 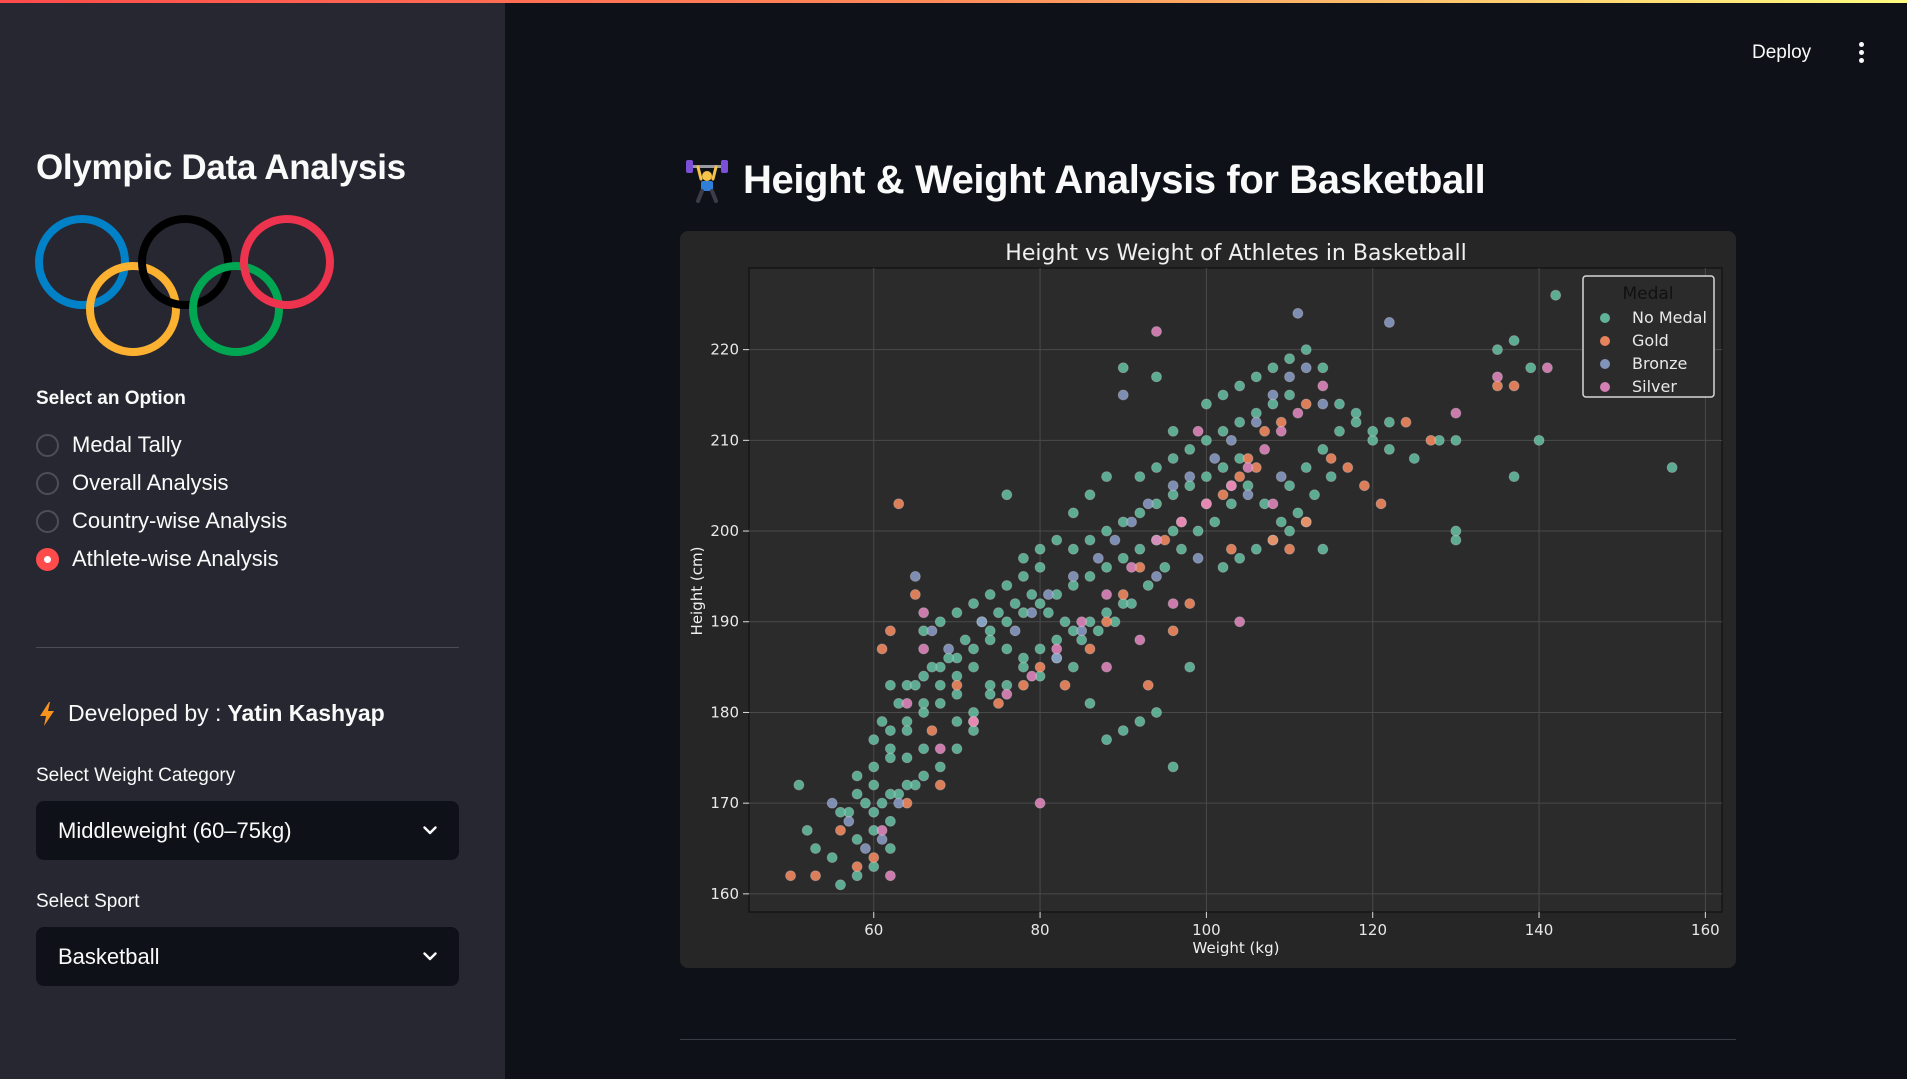 What do you see at coordinates (247, 956) in the screenshot?
I see `sport-select: Basketball` at bounding box center [247, 956].